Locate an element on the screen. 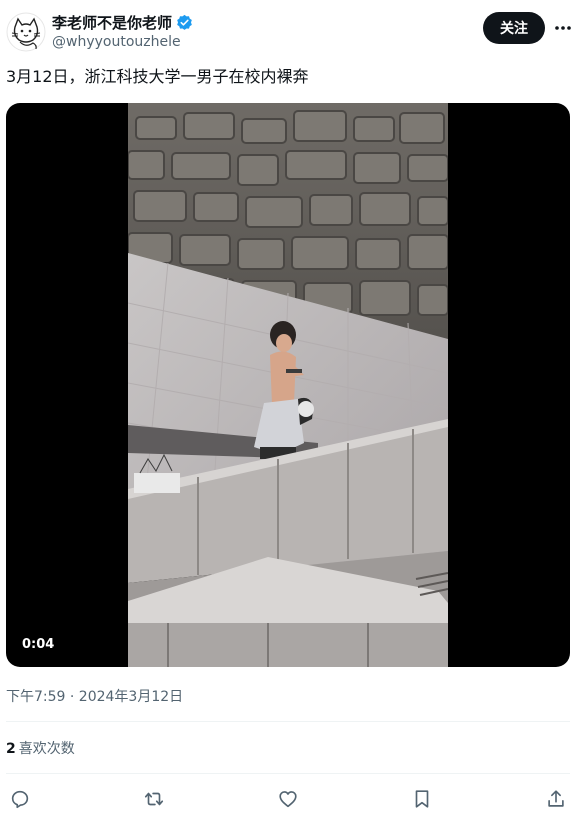 This screenshot has height=822, width=586. heart-icon is located at coordinates (288, 799).